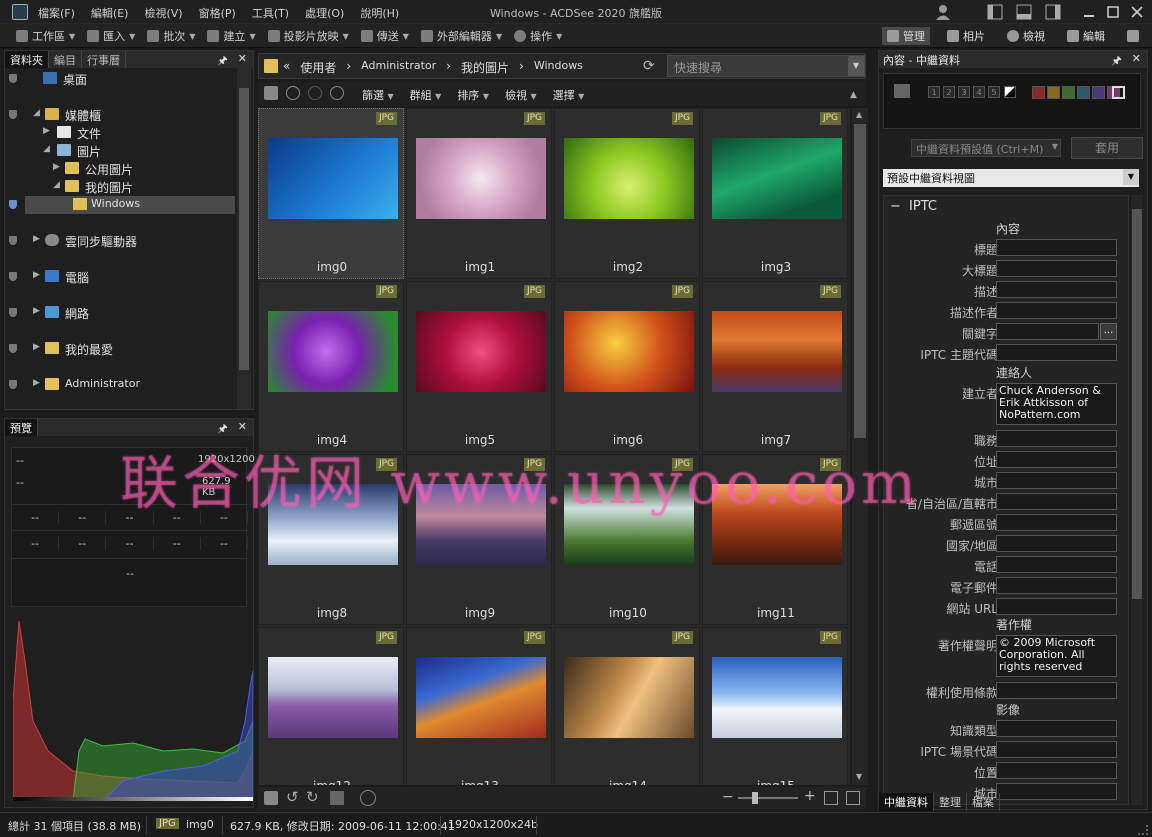  Describe the element at coordinates (983, 802) in the screenshot. I see `tab-file: 檔案` at that location.